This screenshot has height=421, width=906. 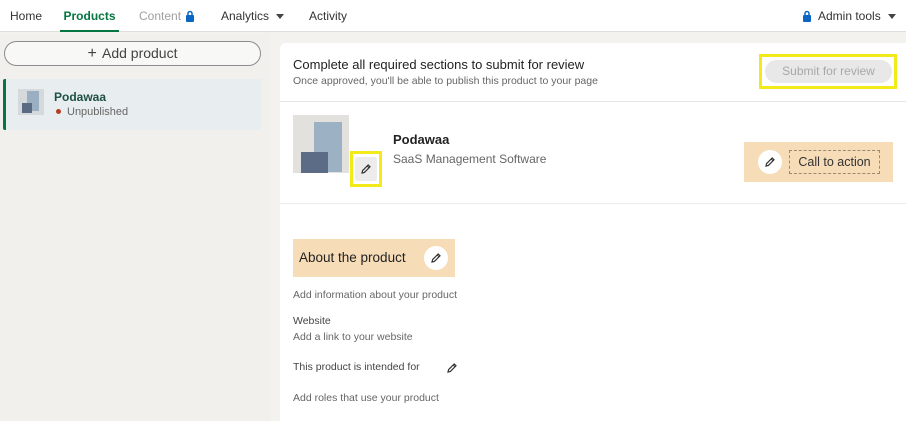 I want to click on roles-placeholder: Add roles that use your product, so click(x=366, y=398).